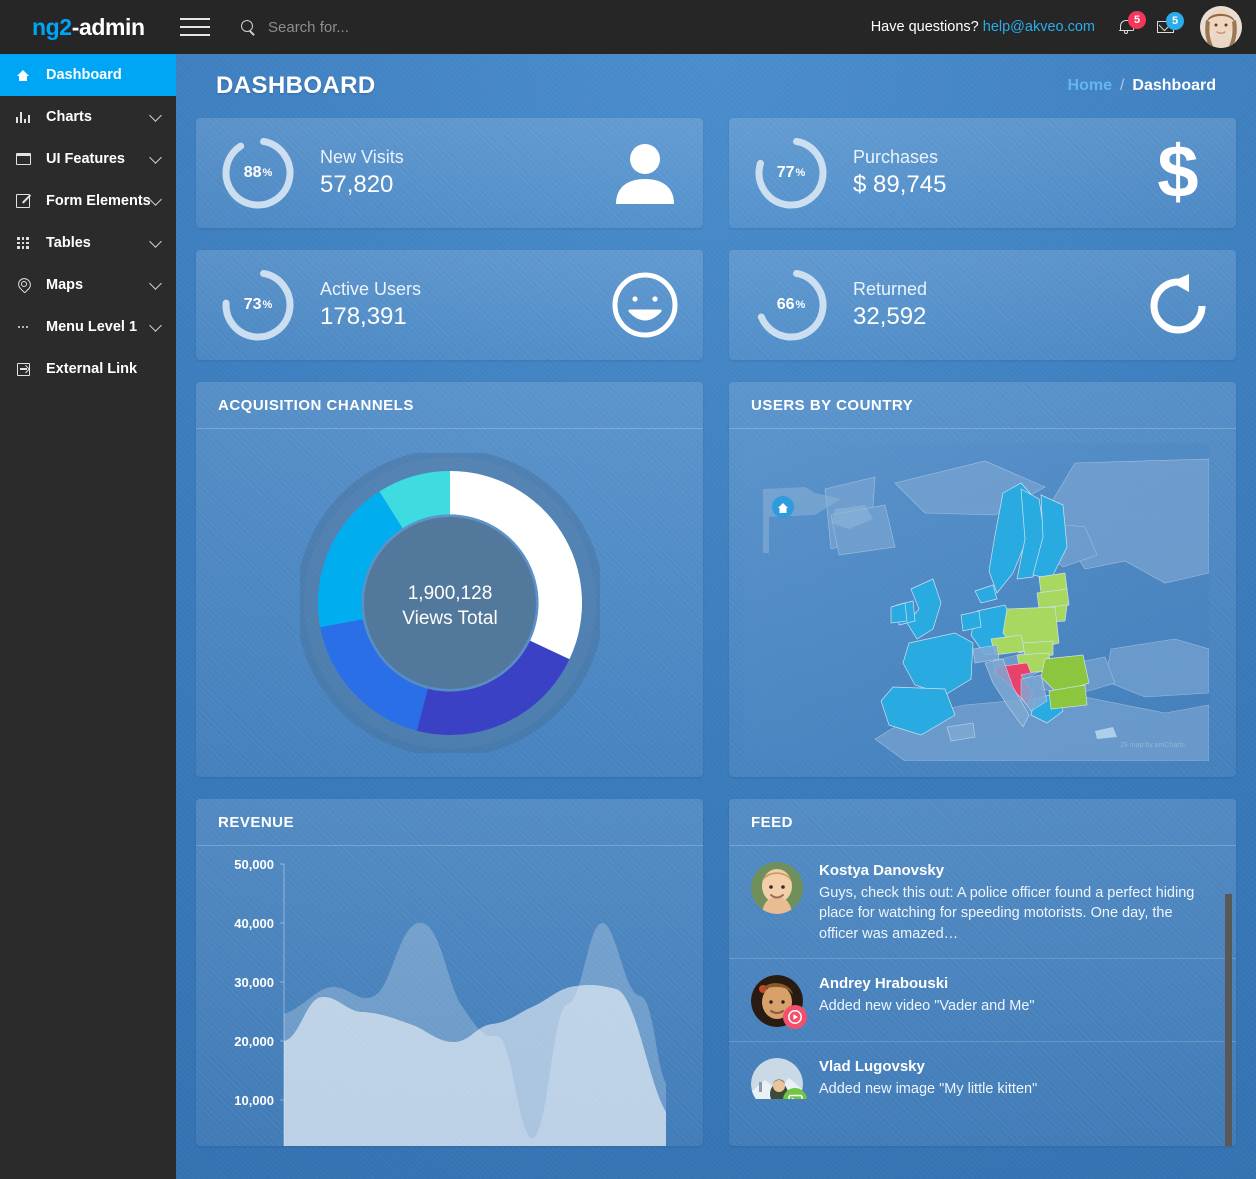 The image size is (1256, 1179). Describe the element at coordinates (884, 984) in the screenshot. I see `feed-author: Andrey Hrabouski` at that location.